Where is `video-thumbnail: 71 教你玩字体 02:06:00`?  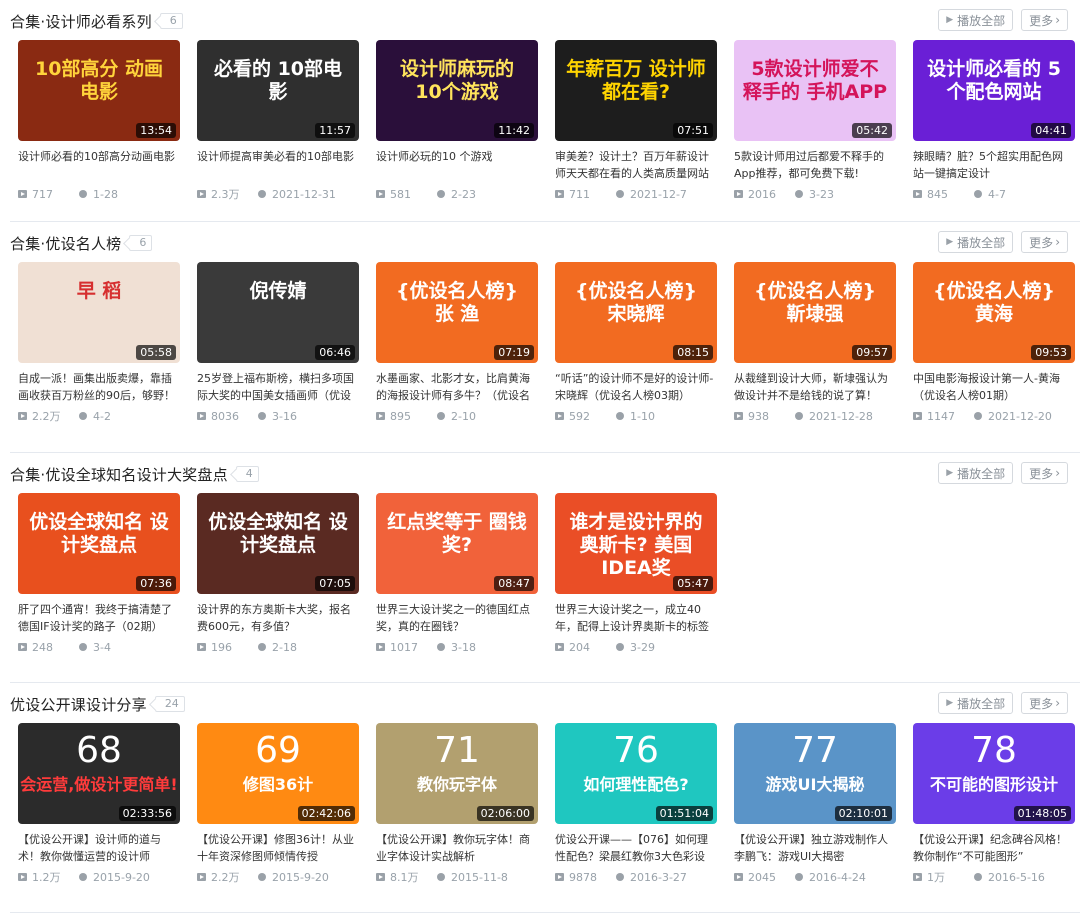
video-thumbnail: 71 教你玩字体 02:06:00 is located at coordinates (457, 773).